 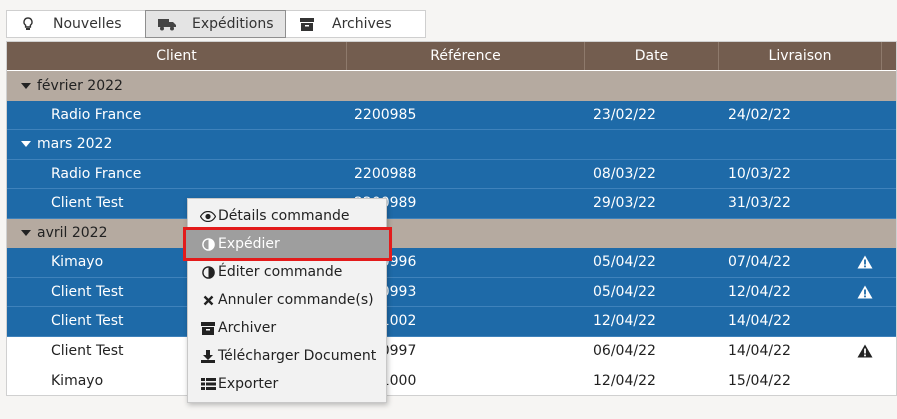 I want to click on download-icon, so click(x=208, y=356).